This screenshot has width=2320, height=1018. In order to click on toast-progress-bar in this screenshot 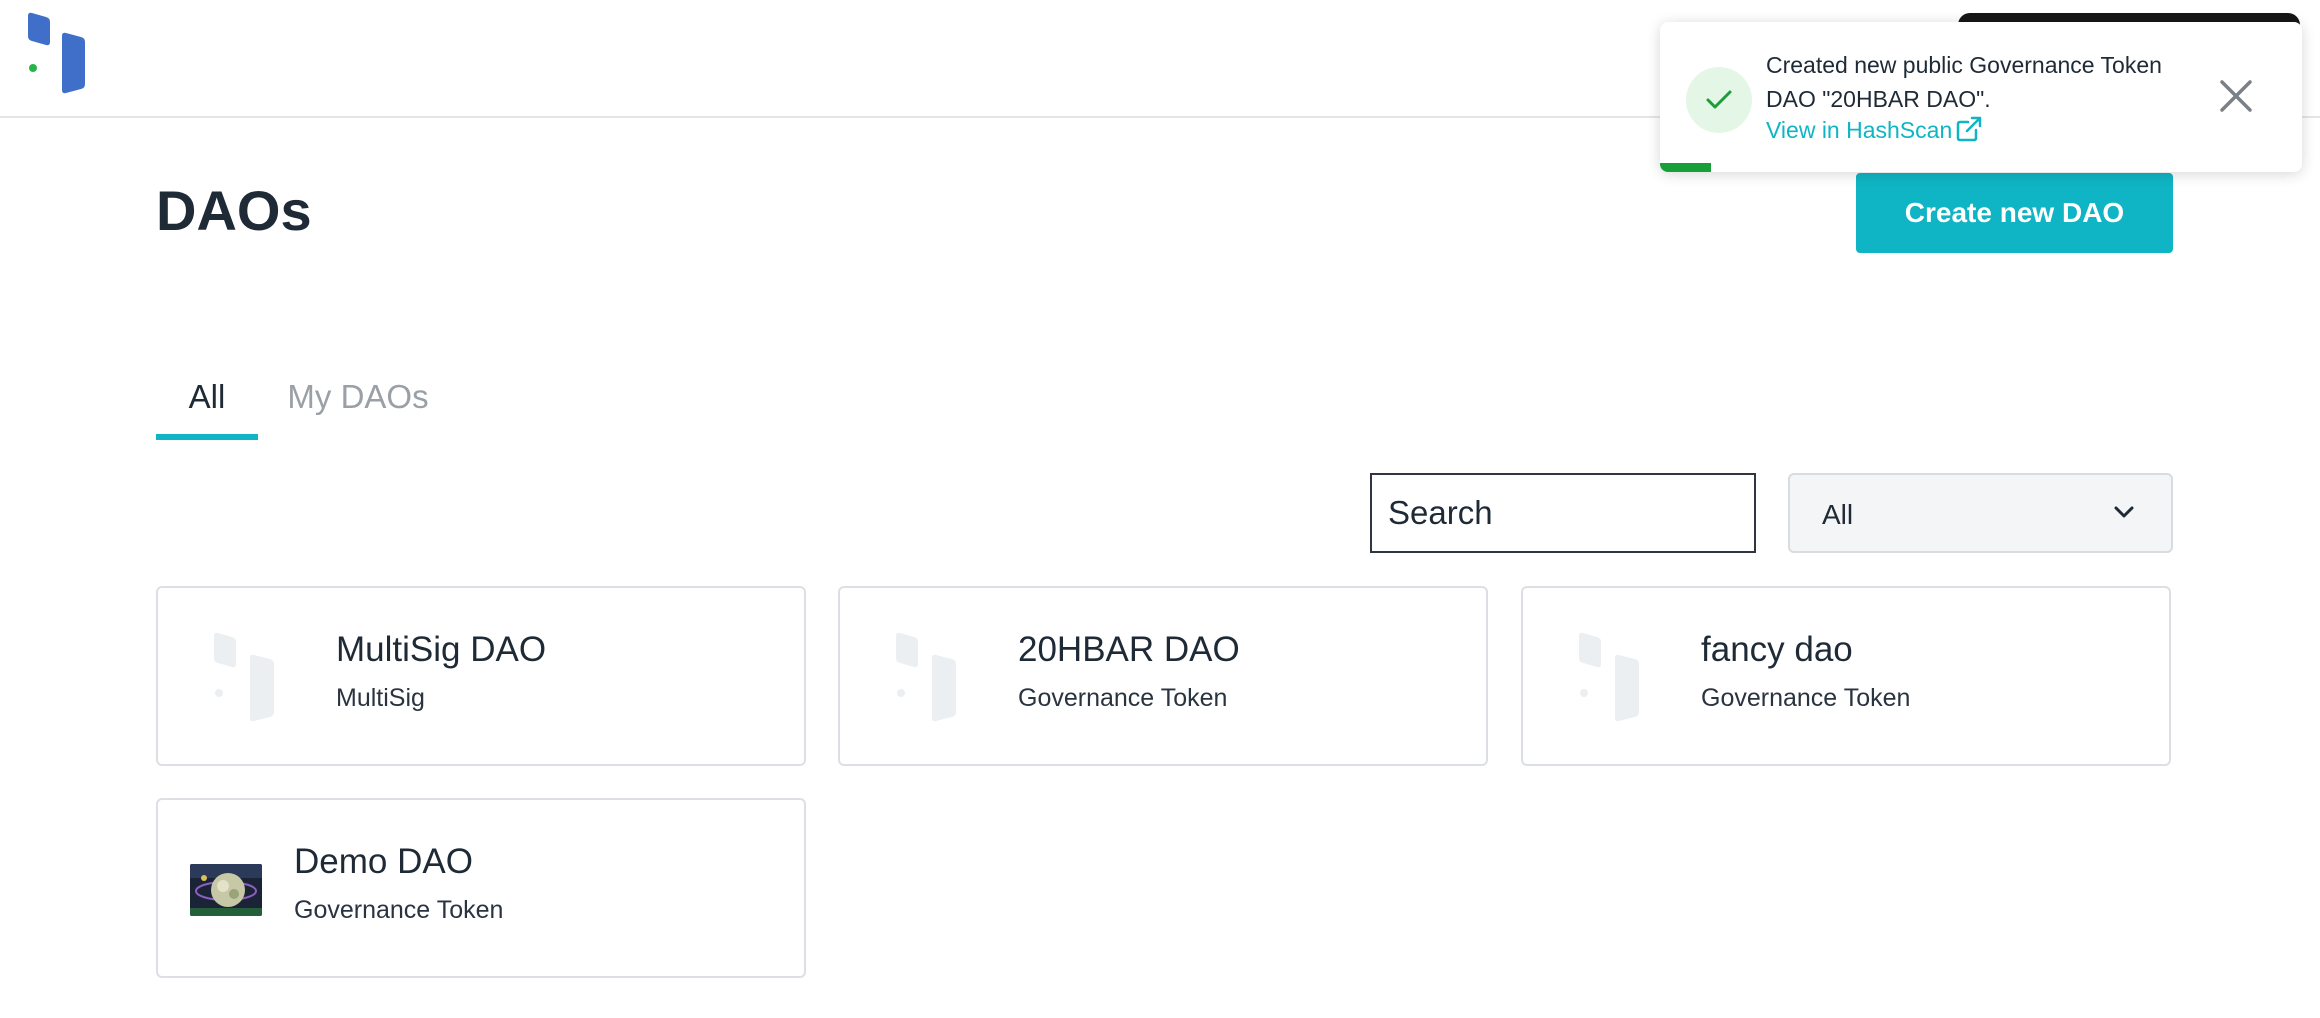, I will do `click(1686, 167)`.